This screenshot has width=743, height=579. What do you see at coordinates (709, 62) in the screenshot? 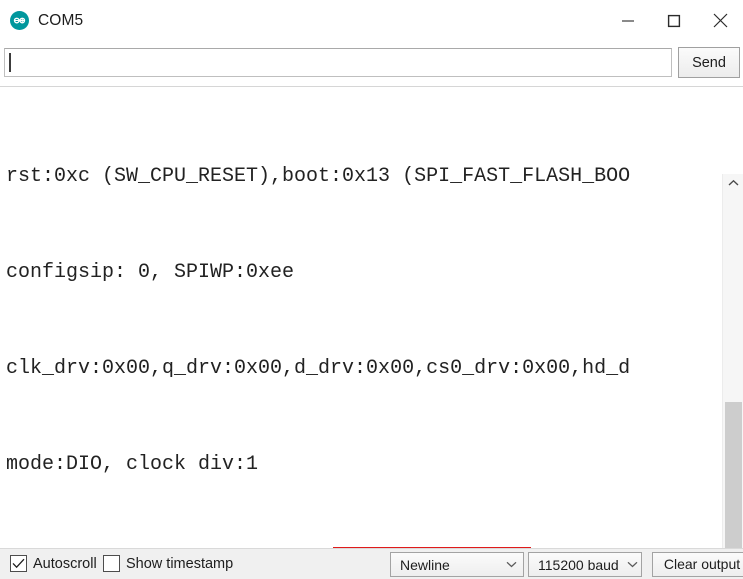
I see `send-button: Send` at bounding box center [709, 62].